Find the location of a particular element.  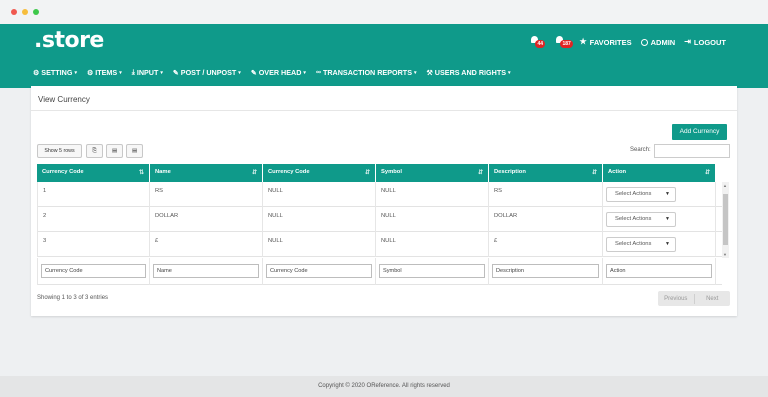

column-header: Currency Code ⇵ is located at coordinates (319, 173).